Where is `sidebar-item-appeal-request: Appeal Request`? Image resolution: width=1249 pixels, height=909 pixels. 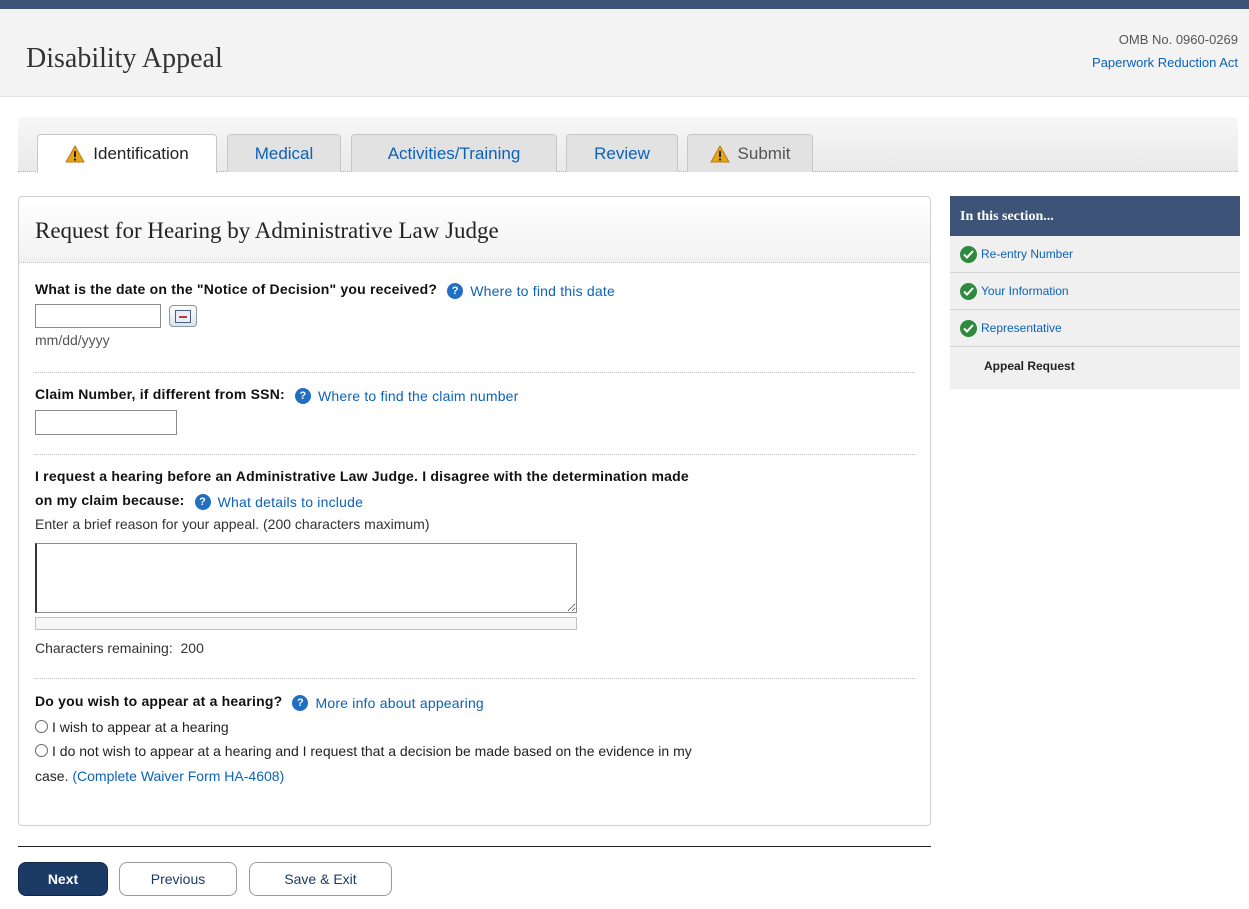 sidebar-item-appeal-request: Appeal Request is located at coordinates (1095, 365).